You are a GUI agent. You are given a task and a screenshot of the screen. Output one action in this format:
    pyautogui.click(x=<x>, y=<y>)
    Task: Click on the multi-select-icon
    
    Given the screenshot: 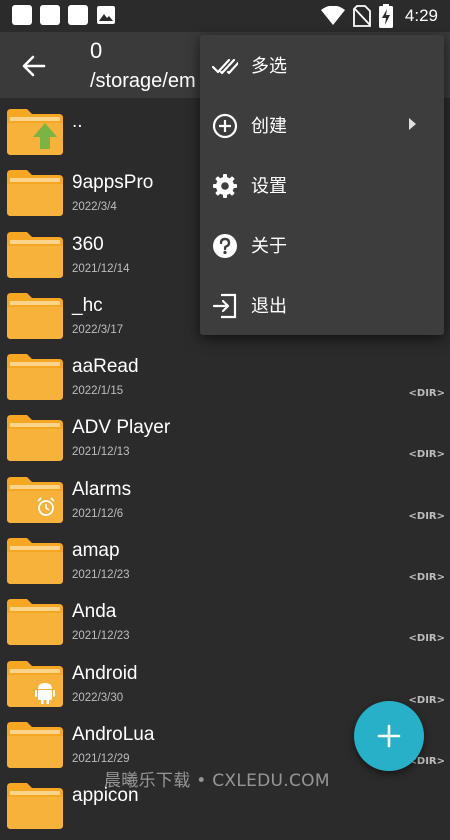 What is the action you would take?
    pyautogui.click(x=225, y=66)
    